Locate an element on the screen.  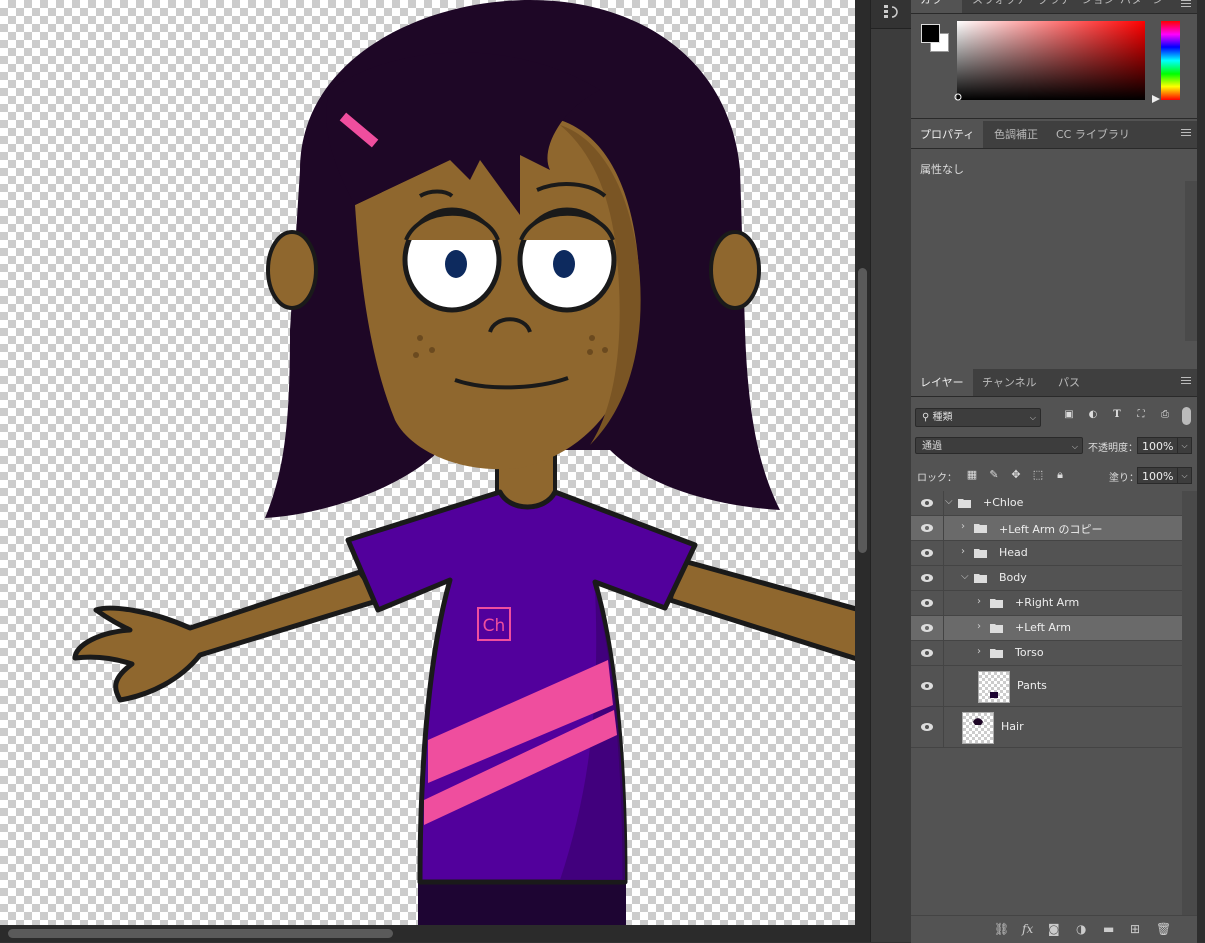
layer-row-body: ⌵ Body is located at coordinates (1046, 578).